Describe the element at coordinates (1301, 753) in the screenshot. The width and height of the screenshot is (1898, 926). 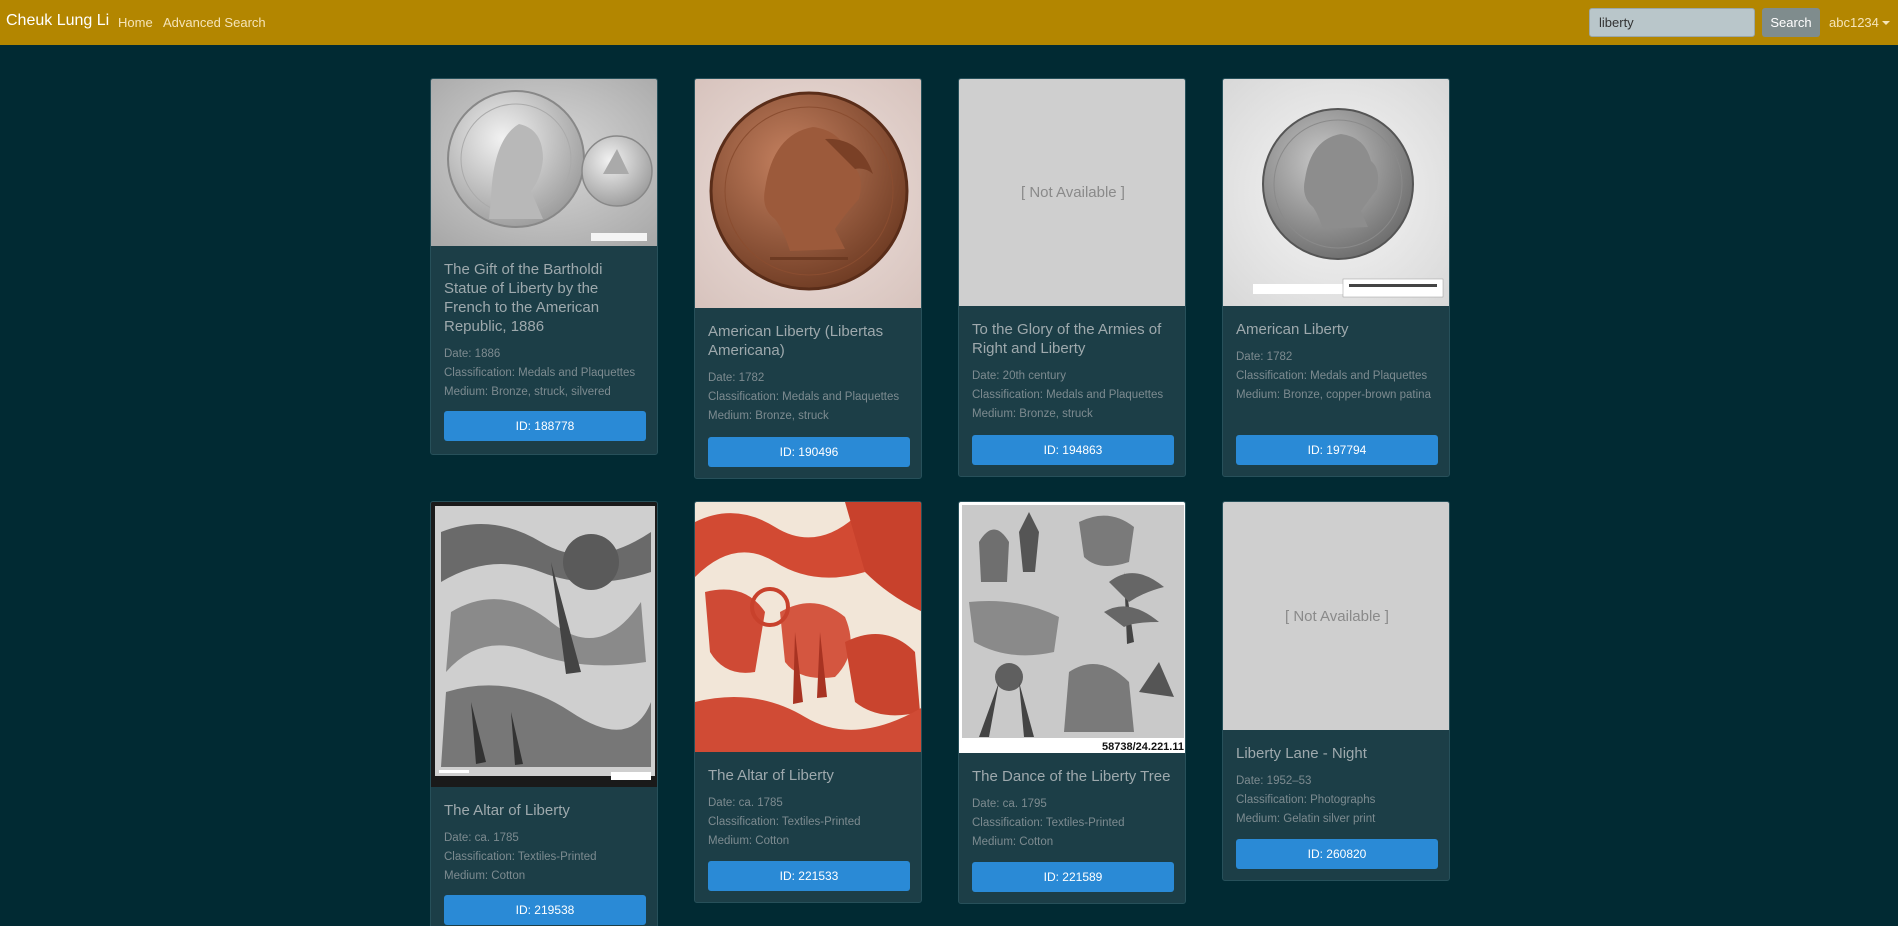
I see `artwork-title: Liberty Lane - Night` at that location.